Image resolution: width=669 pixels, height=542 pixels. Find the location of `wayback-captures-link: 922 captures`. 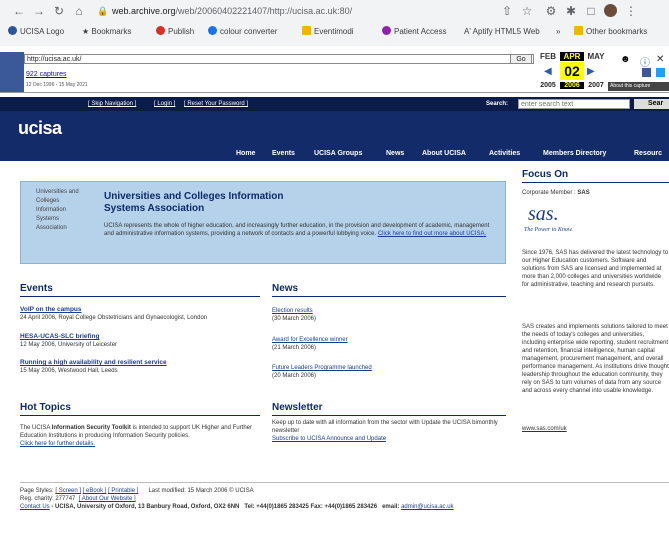

wayback-captures-link: 922 captures is located at coordinates (46, 74).